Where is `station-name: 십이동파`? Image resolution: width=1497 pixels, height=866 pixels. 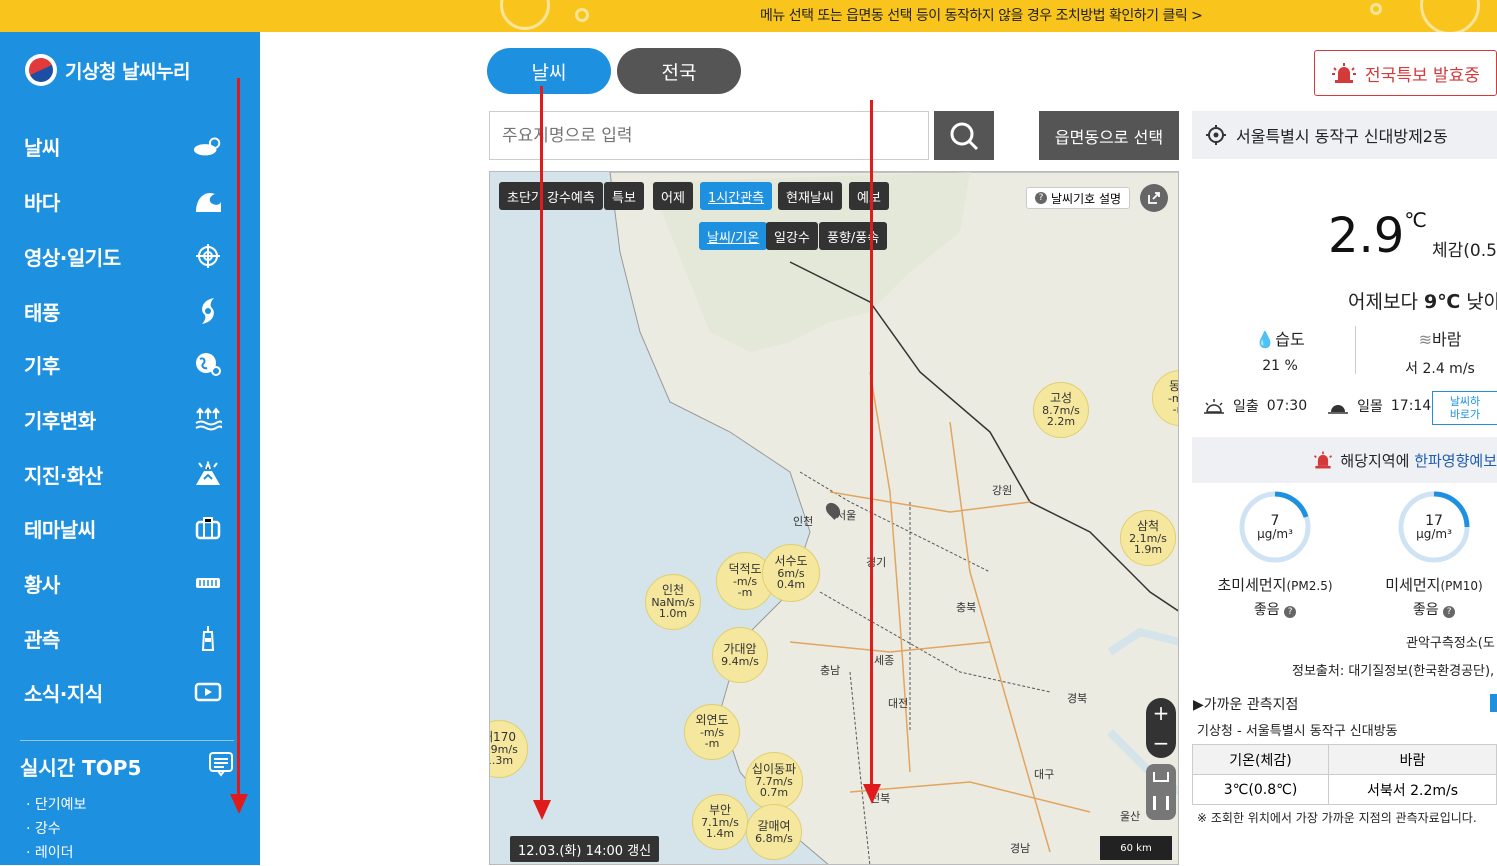
station-name: 십이동파 is located at coordinates (774, 769).